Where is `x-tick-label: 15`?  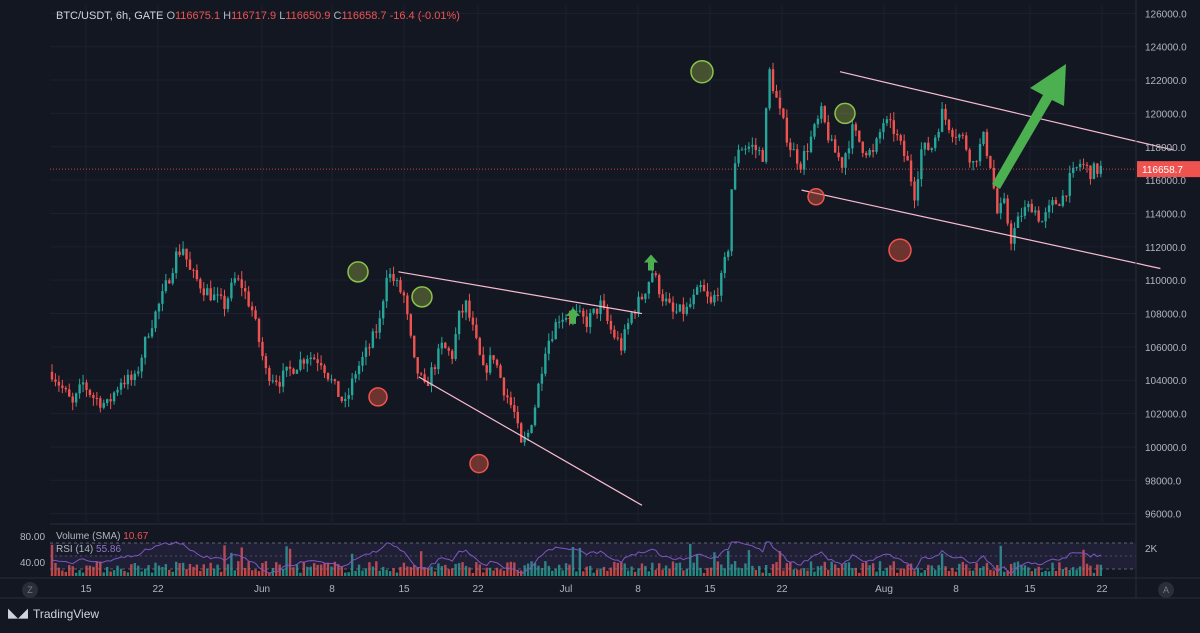
x-tick-label: 15 is located at coordinates (86, 589).